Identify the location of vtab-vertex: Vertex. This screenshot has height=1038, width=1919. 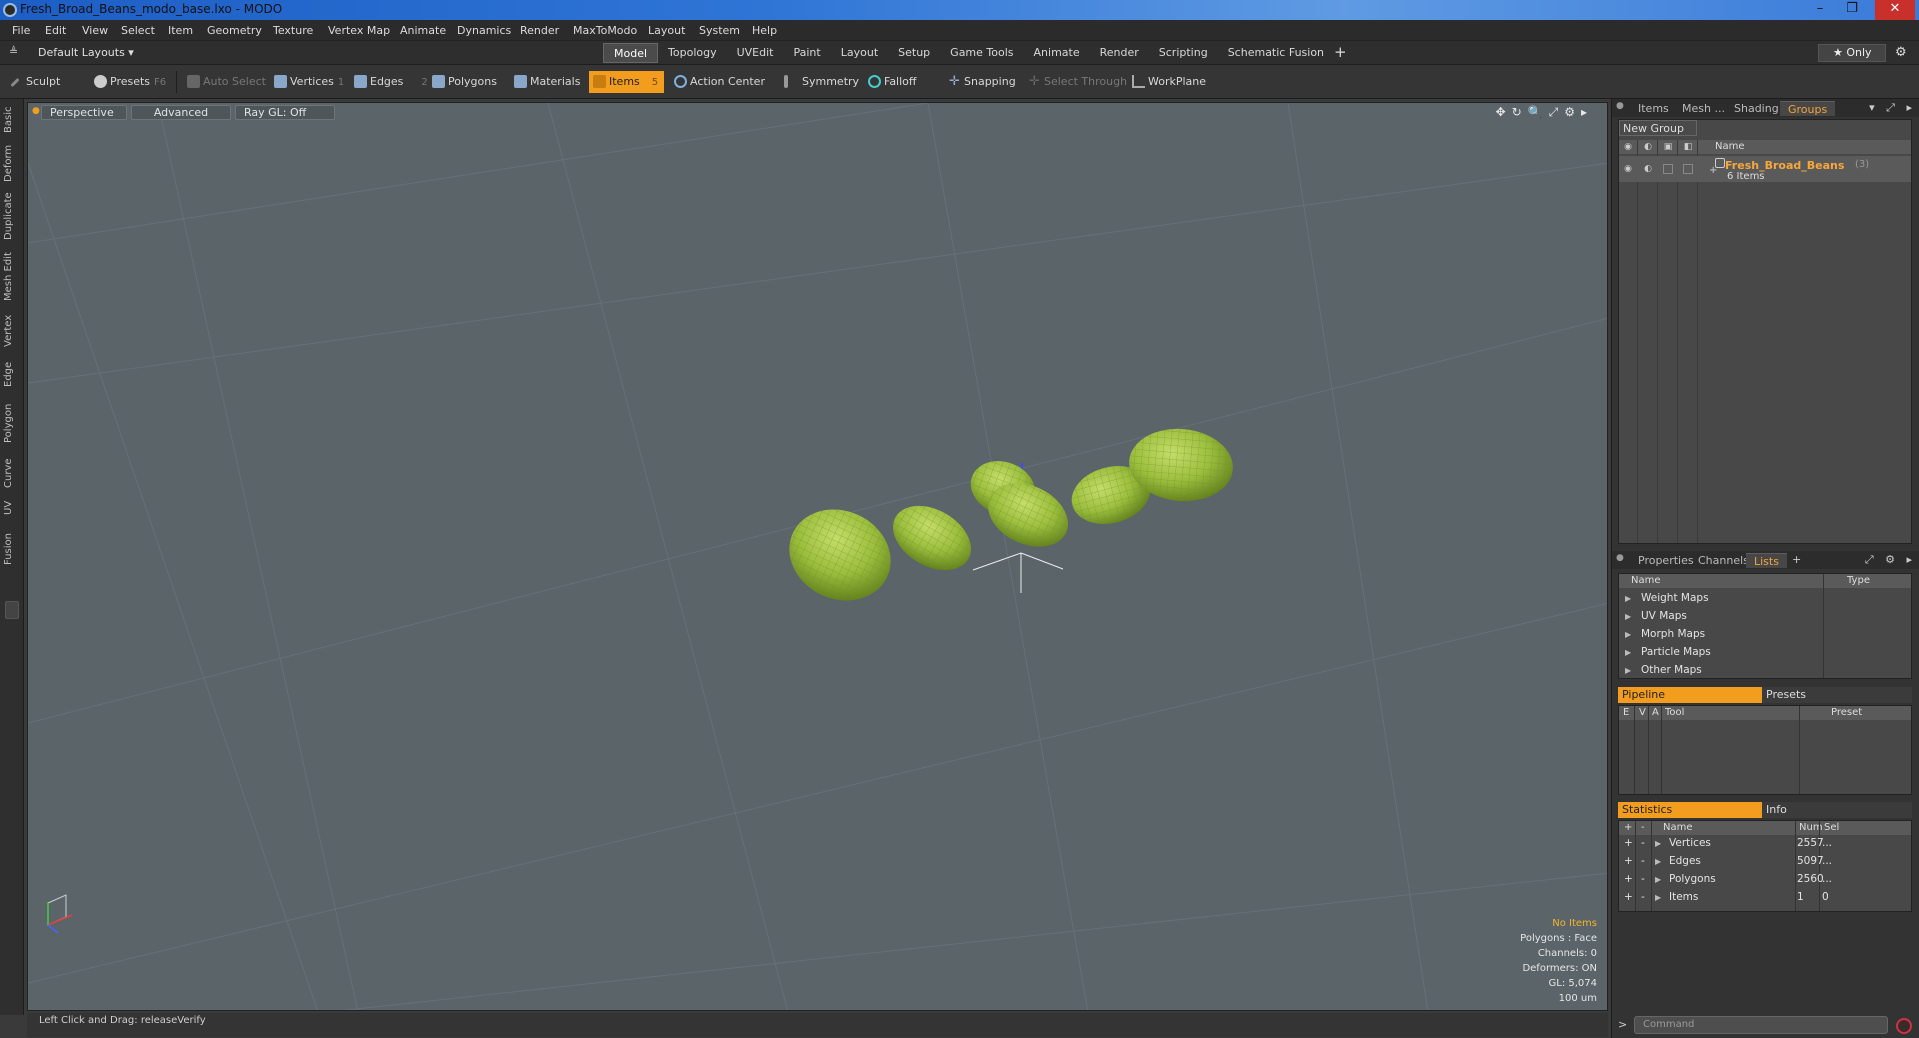
(12, 331).